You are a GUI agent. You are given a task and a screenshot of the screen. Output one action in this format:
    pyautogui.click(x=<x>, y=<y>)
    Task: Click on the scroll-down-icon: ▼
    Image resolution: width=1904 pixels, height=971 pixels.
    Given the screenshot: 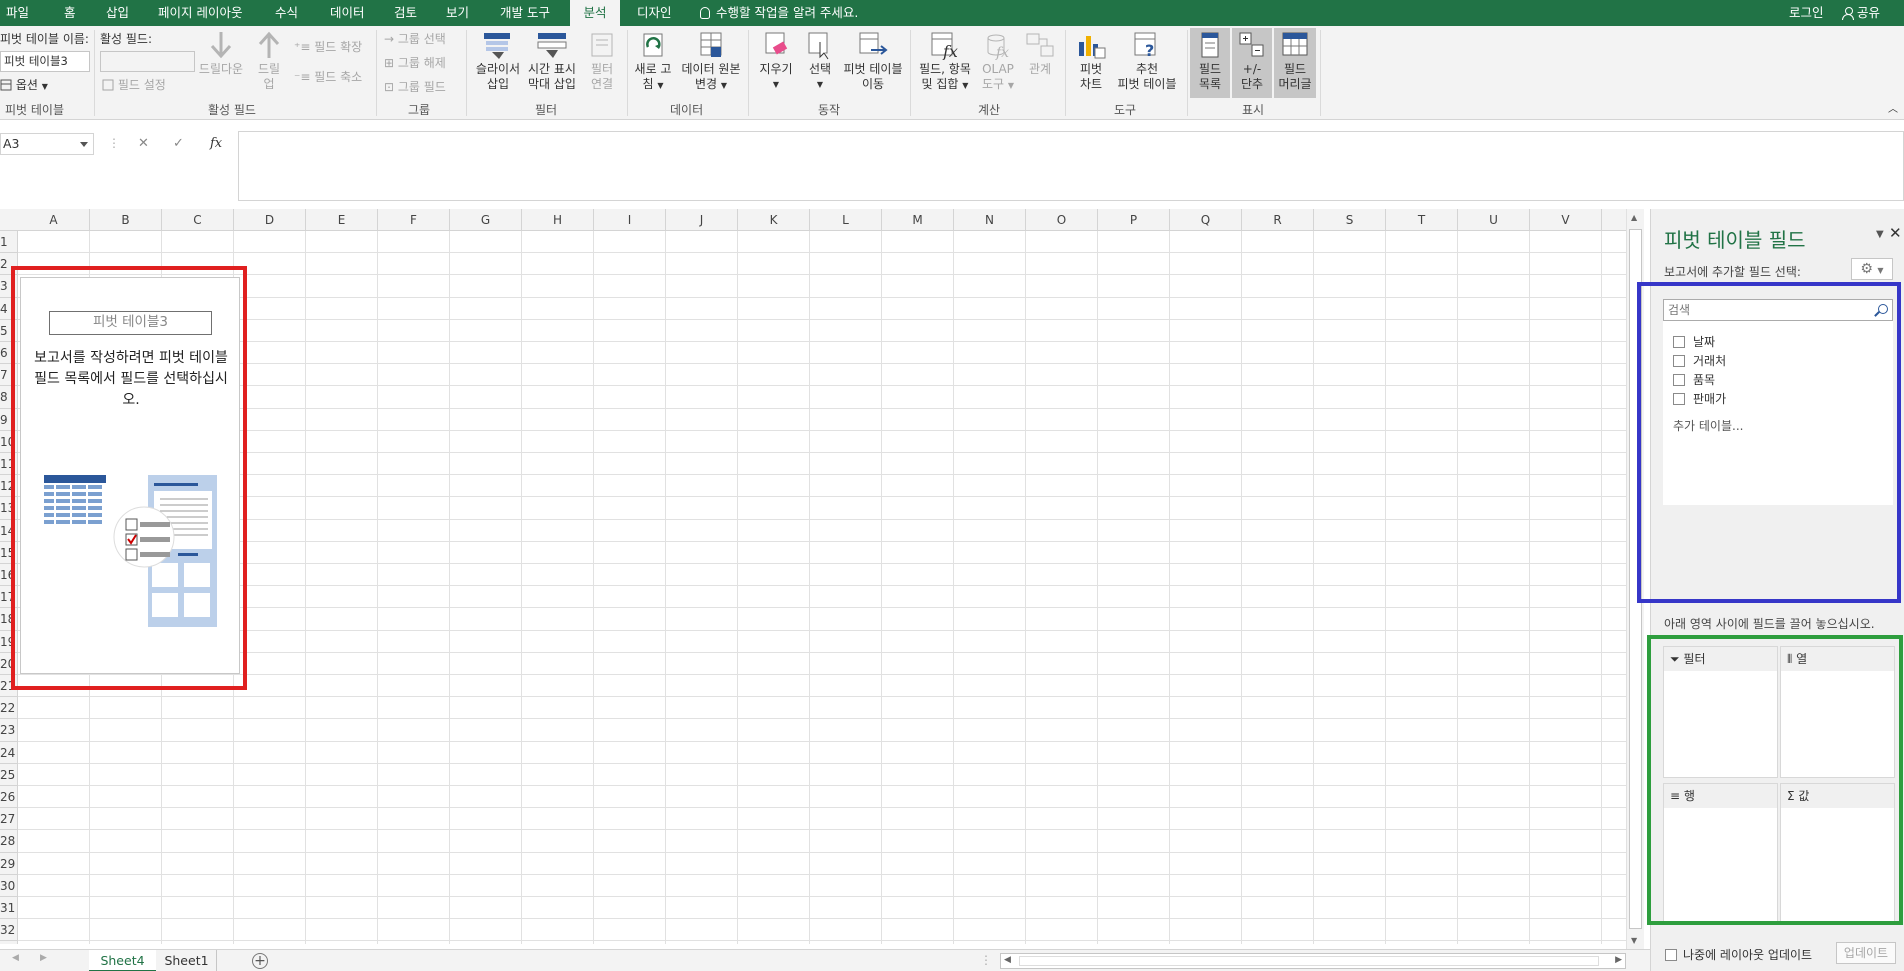 What is the action you would take?
    pyautogui.click(x=1634, y=940)
    